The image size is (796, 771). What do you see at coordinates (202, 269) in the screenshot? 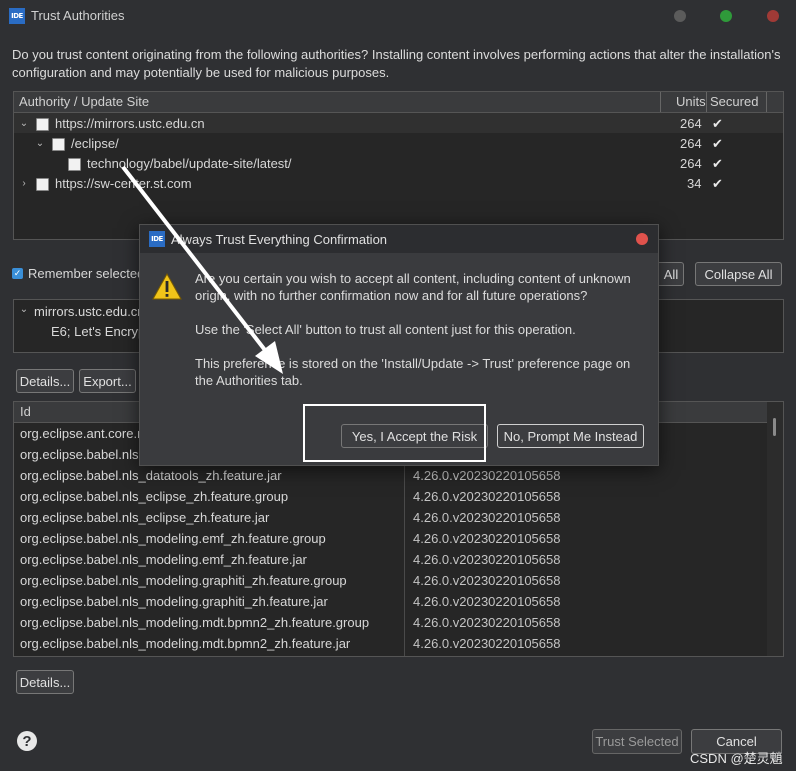
I see `annotation-arrow-icon` at bounding box center [202, 269].